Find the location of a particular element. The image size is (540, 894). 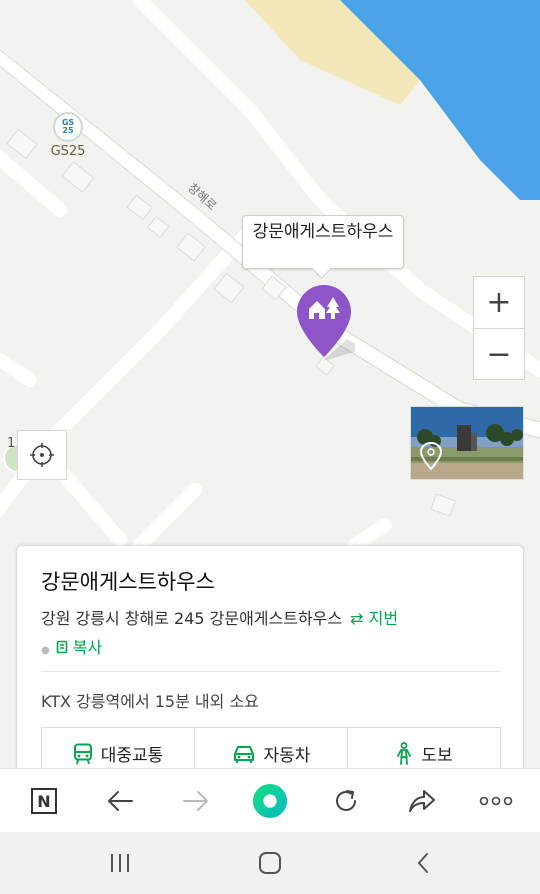

access-note: KTX 강릉역에서 15분 내외 소요 is located at coordinates (150, 701).